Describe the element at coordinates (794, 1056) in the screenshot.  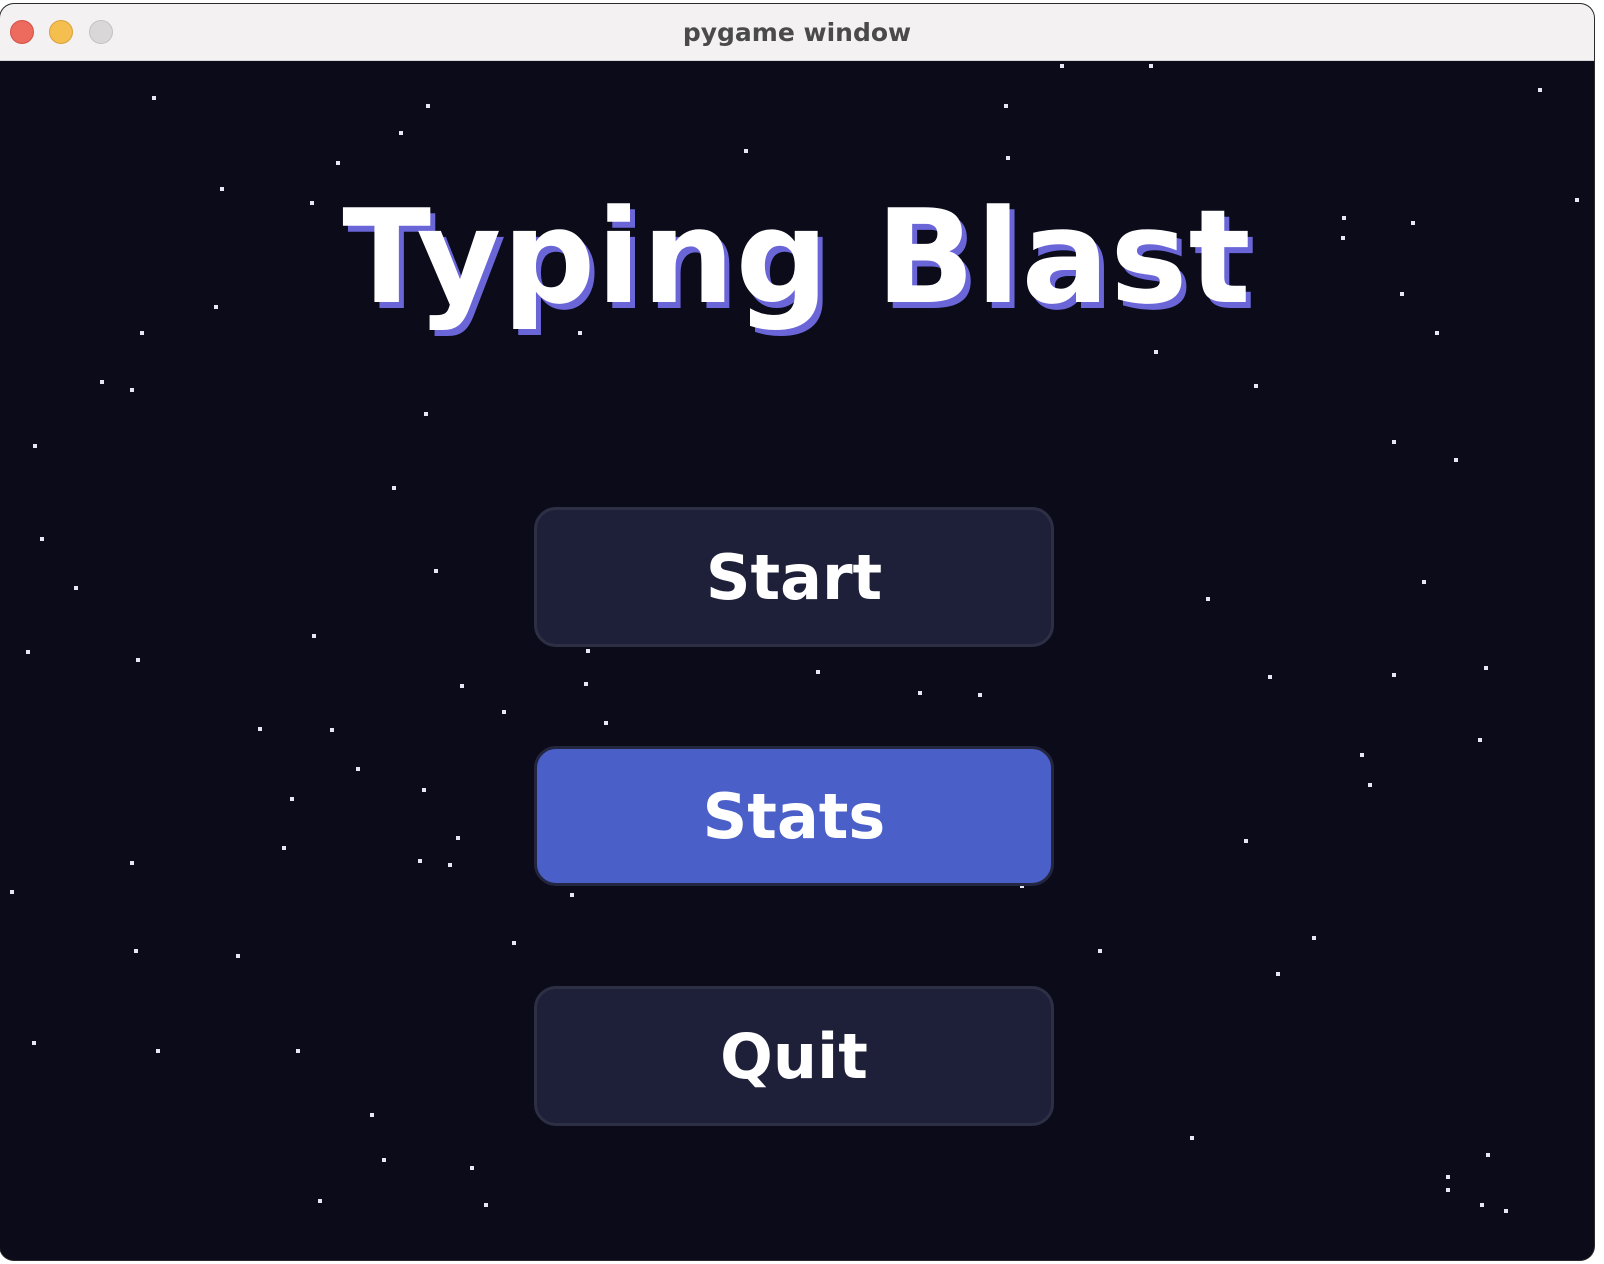
I see `quit-button: Quit` at that location.